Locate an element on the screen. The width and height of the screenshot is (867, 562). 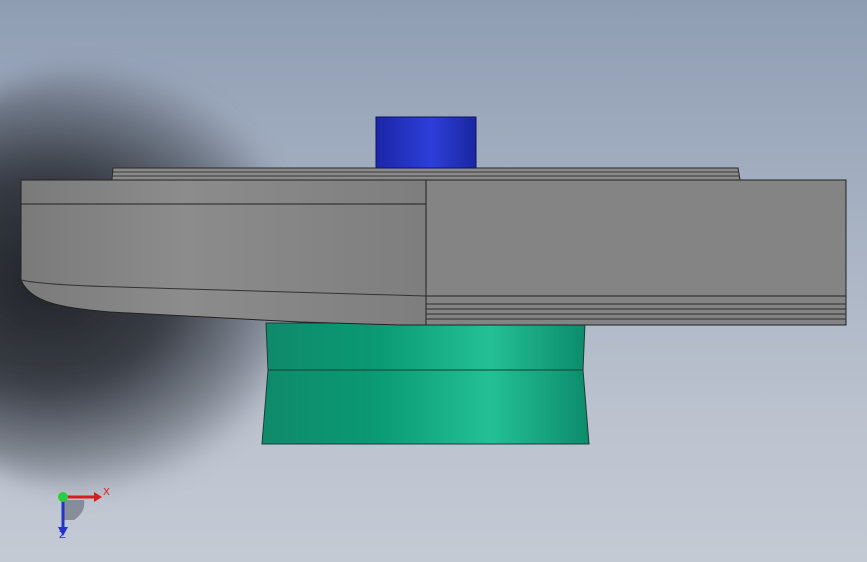
blue-boss is located at coordinates (426, 142).